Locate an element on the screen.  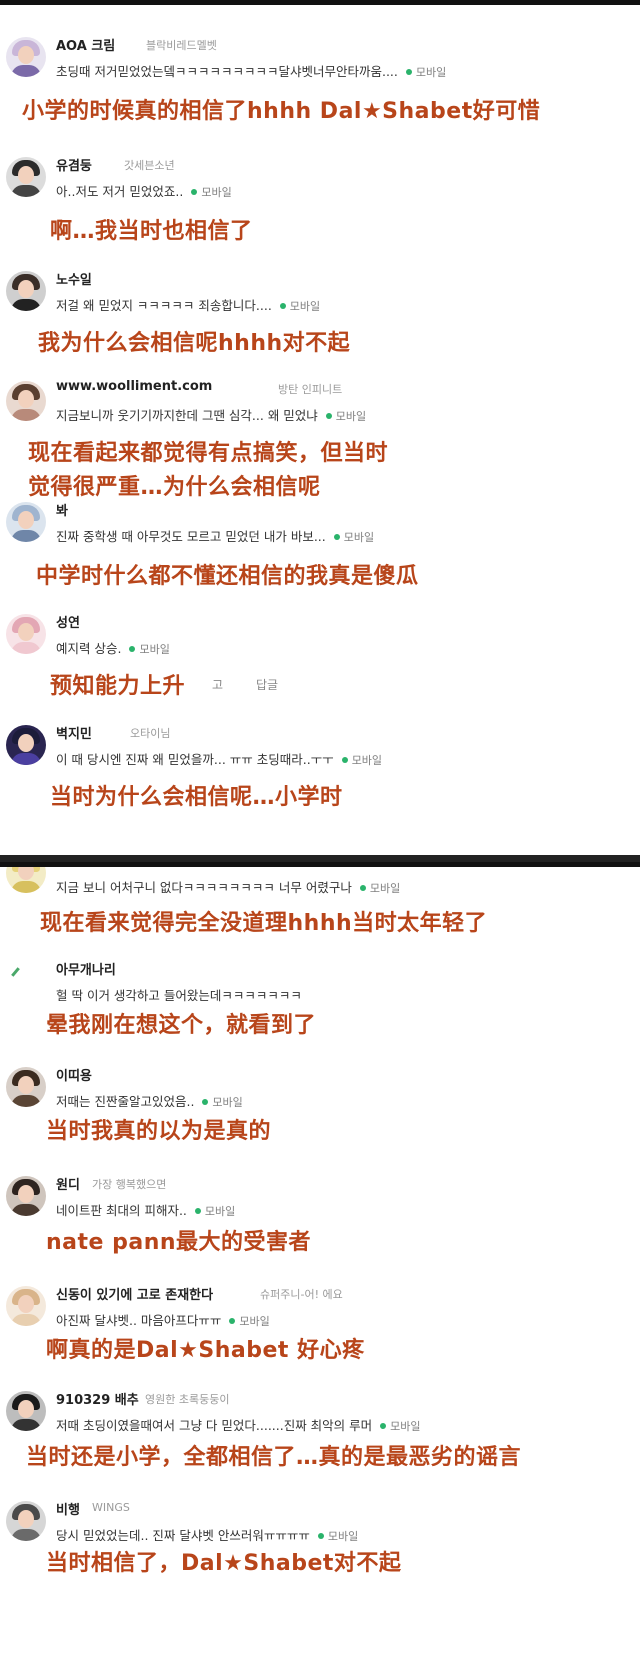
comment-nickname: 원디 is located at coordinates (68, 1183).